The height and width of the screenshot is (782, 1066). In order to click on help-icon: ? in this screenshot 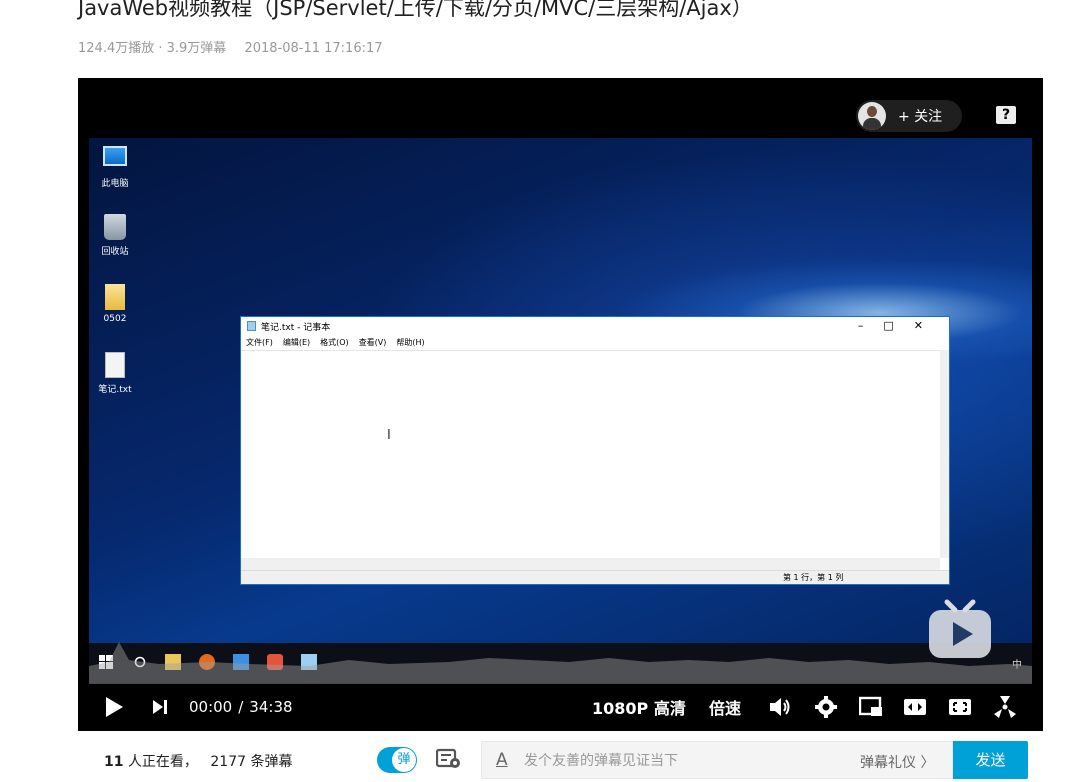, I will do `click(1006, 115)`.